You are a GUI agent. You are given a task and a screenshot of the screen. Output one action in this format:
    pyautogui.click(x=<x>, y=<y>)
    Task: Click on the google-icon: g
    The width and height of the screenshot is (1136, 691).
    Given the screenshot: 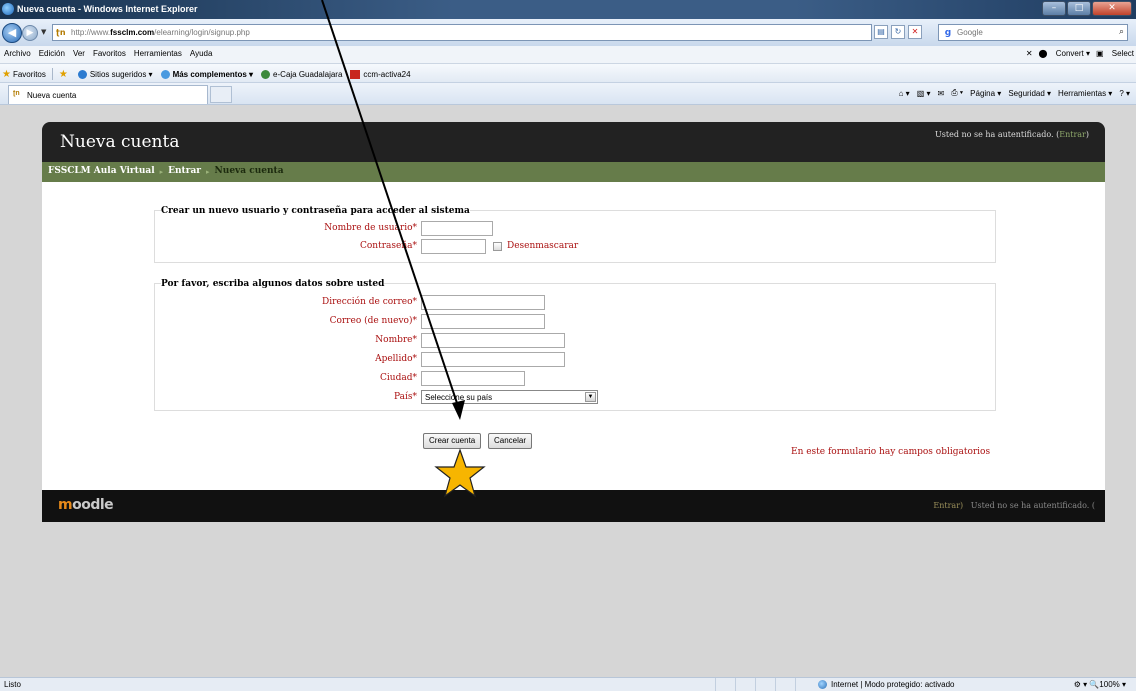 What is the action you would take?
    pyautogui.click(x=948, y=33)
    